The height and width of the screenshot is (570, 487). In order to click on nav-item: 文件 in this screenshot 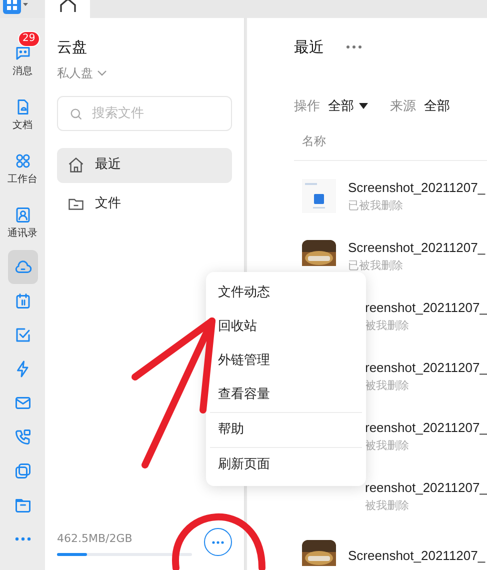, I will do `click(144, 204)`.